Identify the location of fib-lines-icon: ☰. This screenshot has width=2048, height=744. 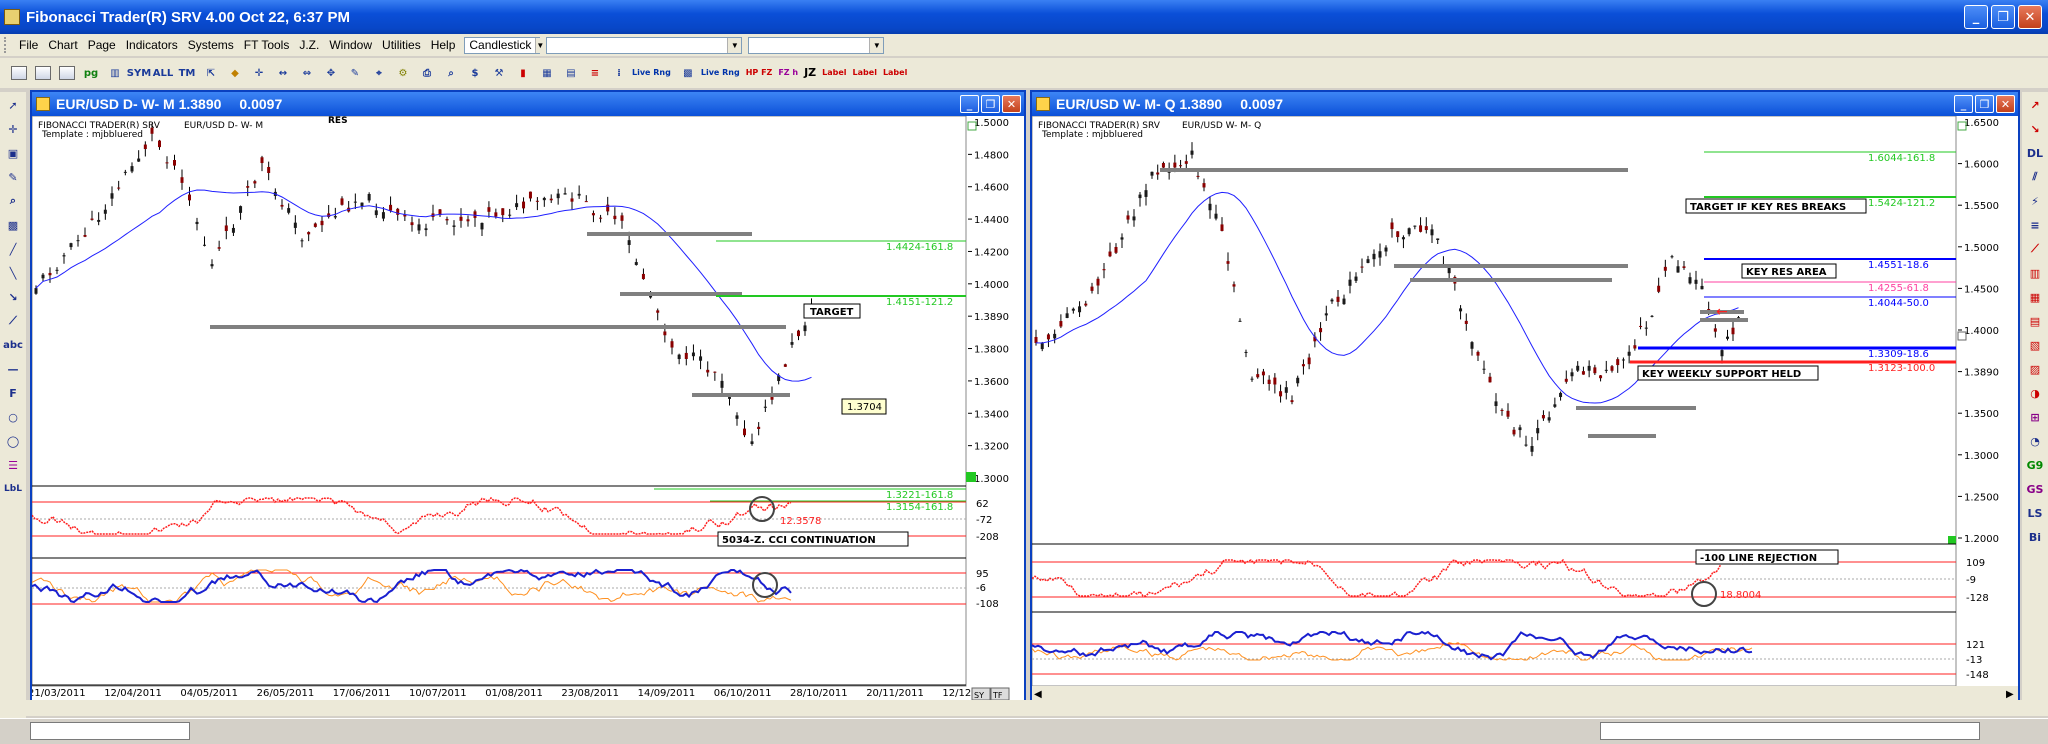
(13, 465).